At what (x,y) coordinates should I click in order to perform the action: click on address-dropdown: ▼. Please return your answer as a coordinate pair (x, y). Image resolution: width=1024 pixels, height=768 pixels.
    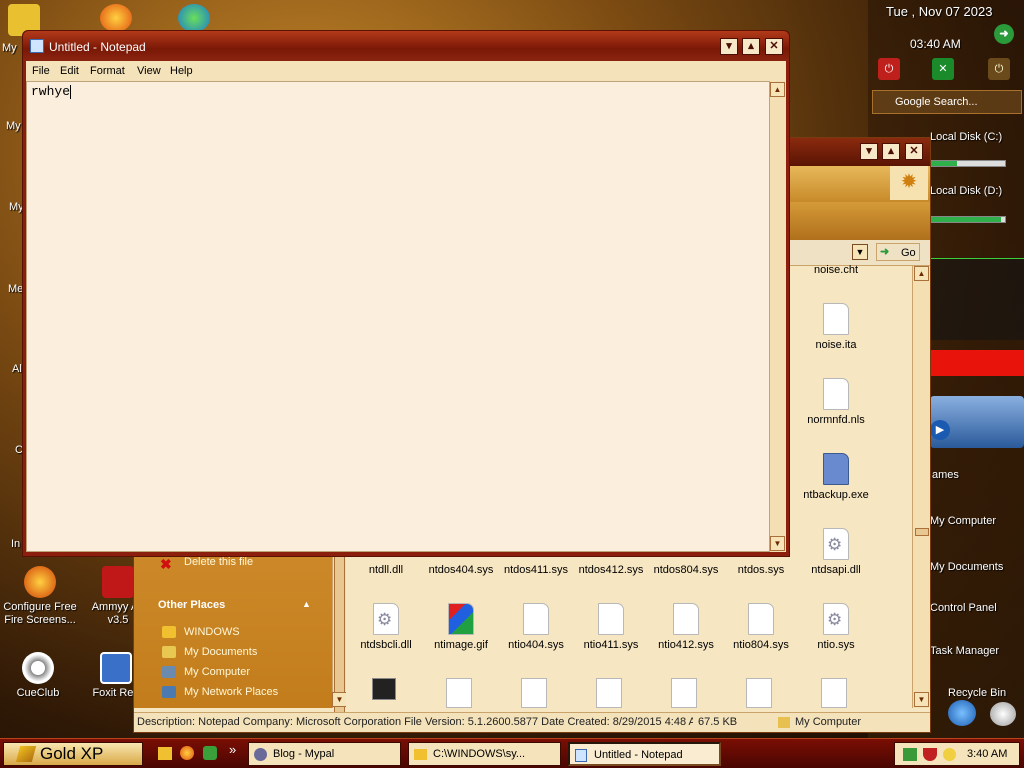
    Looking at the image, I should click on (860, 252).